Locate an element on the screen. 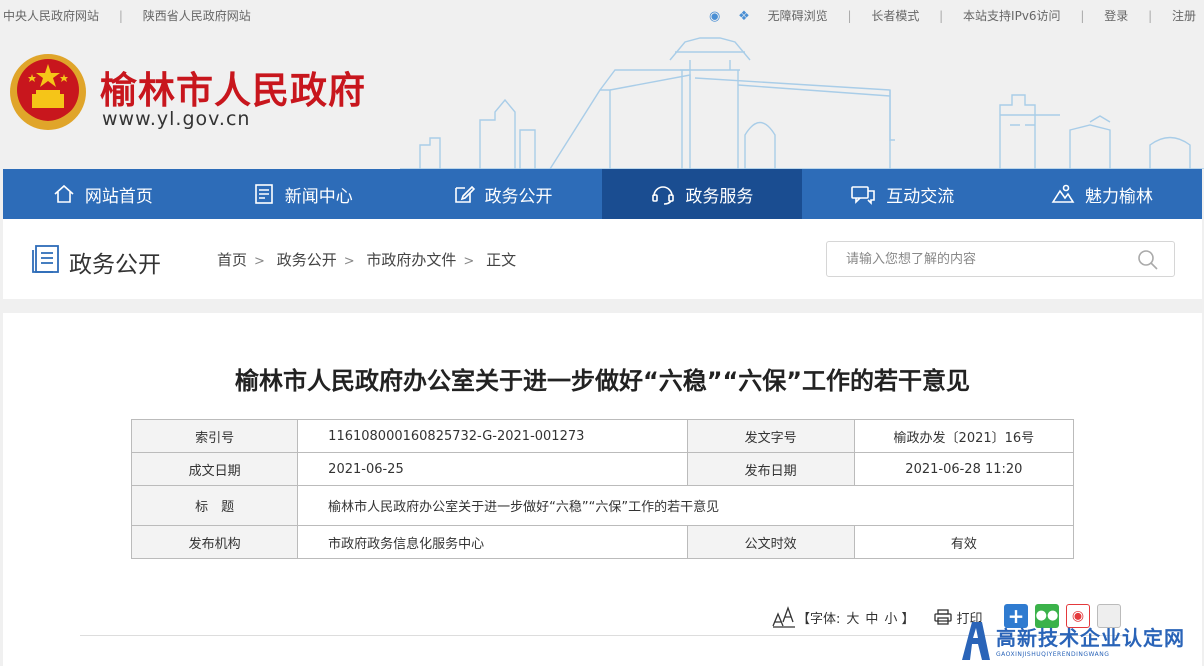 This screenshot has height=666, width=1204. meta-value: 2021-06-28 11:20 is located at coordinates (964, 469).